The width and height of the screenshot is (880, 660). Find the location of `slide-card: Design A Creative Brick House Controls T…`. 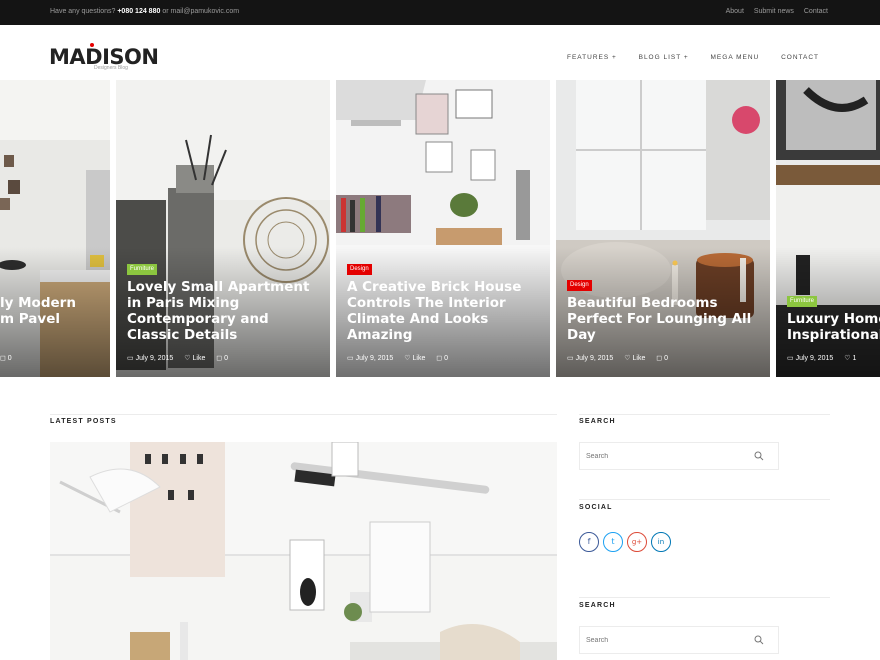

slide-card: Design A Creative Brick House Controls T… is located at coordinates (443, 228).